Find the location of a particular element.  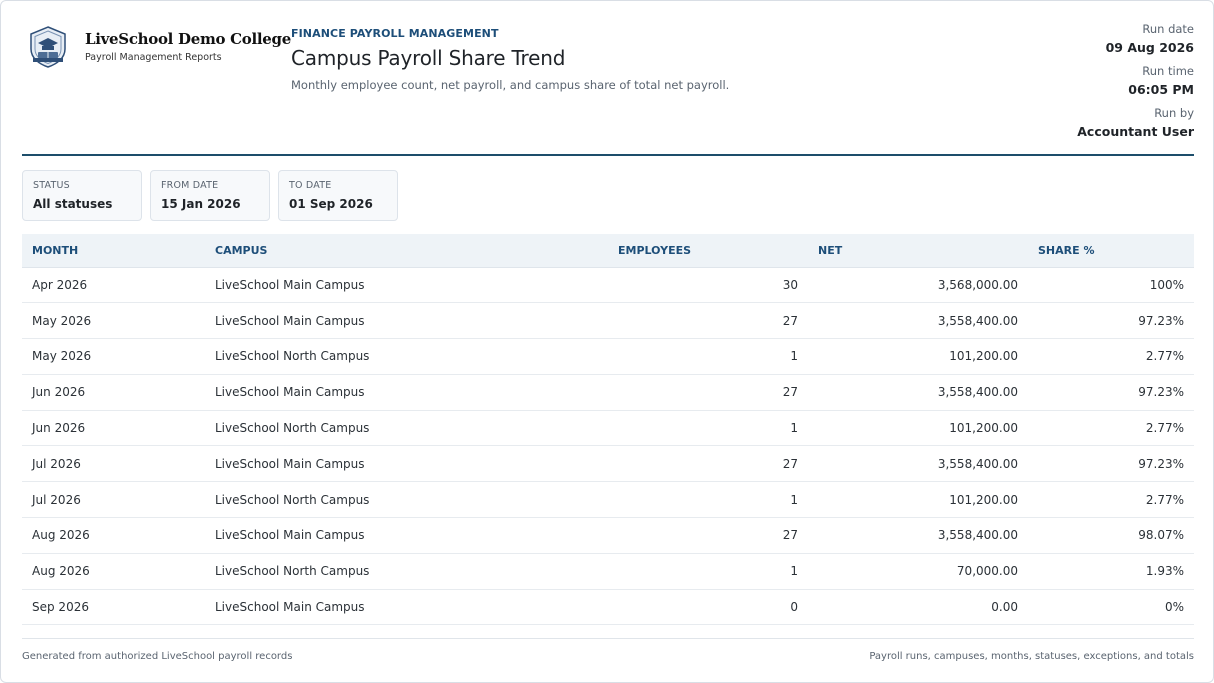

filter-value: All statuses is located at coordinates (73, 204).